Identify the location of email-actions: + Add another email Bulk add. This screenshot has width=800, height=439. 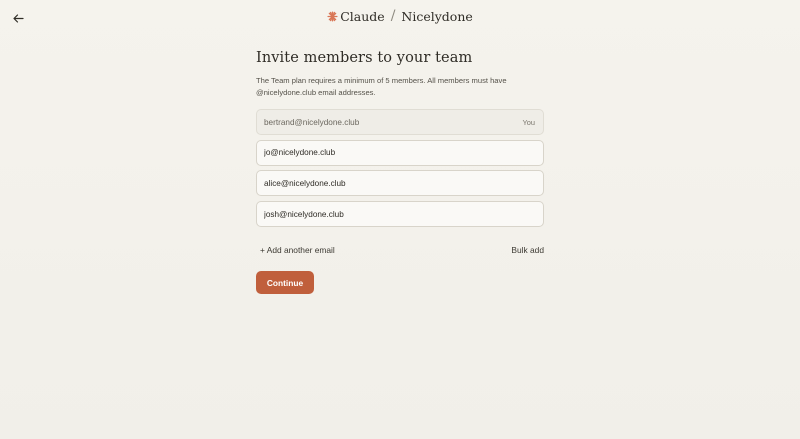
(400, 250).